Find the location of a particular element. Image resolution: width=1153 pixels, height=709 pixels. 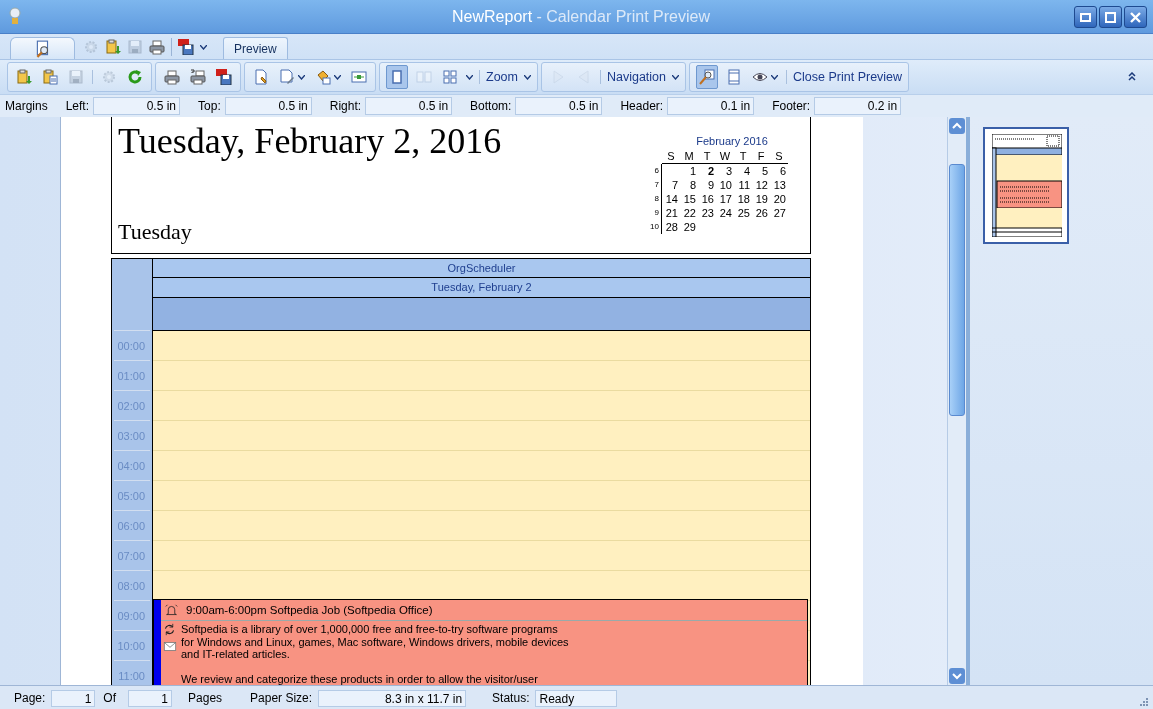

calendar-day: 24 is located at coordinates (725, 213).